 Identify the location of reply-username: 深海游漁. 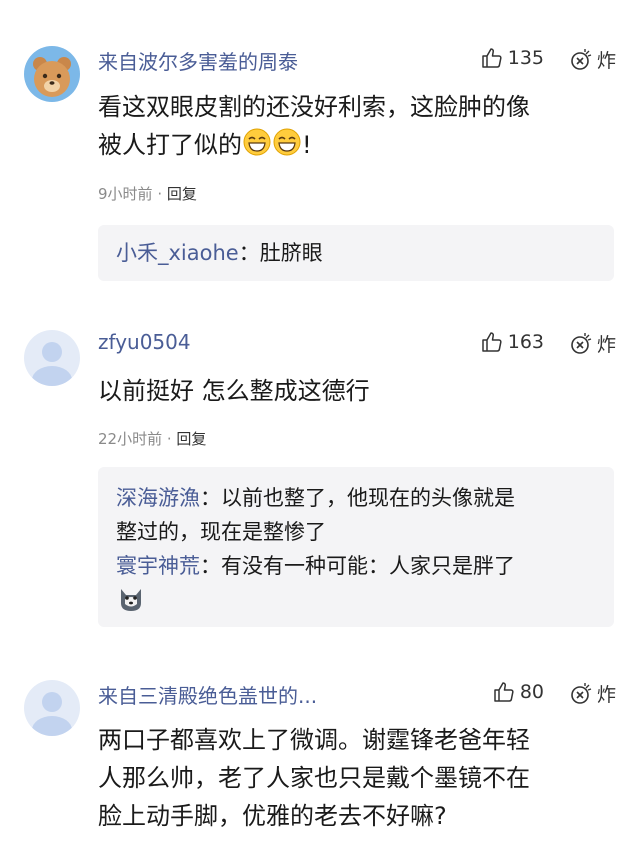
(158, 498).